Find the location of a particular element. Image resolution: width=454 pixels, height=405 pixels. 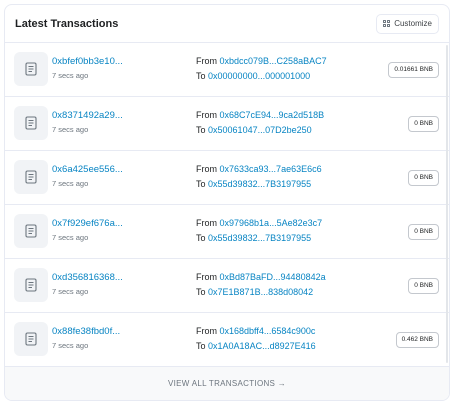

view-all-transactions-link: VIEW ALL TRANSACTIONS → is located at coordinates (227, 383).